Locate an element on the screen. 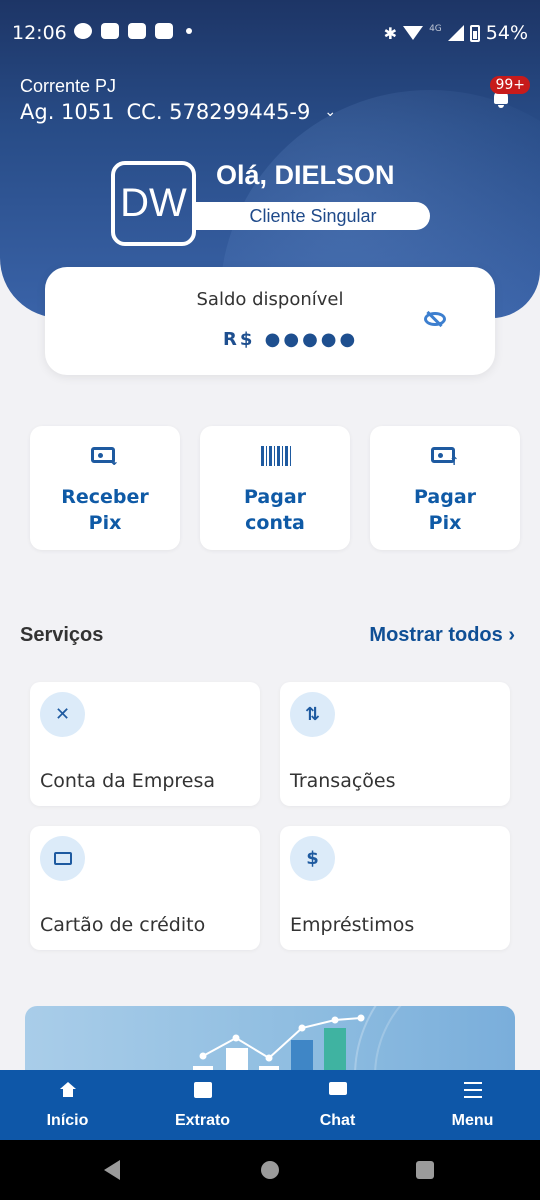 The width and height of the screenshot is (540, 1200). receive-pix-button: ↓ Receber Pix is located at coordinates (105, 488).